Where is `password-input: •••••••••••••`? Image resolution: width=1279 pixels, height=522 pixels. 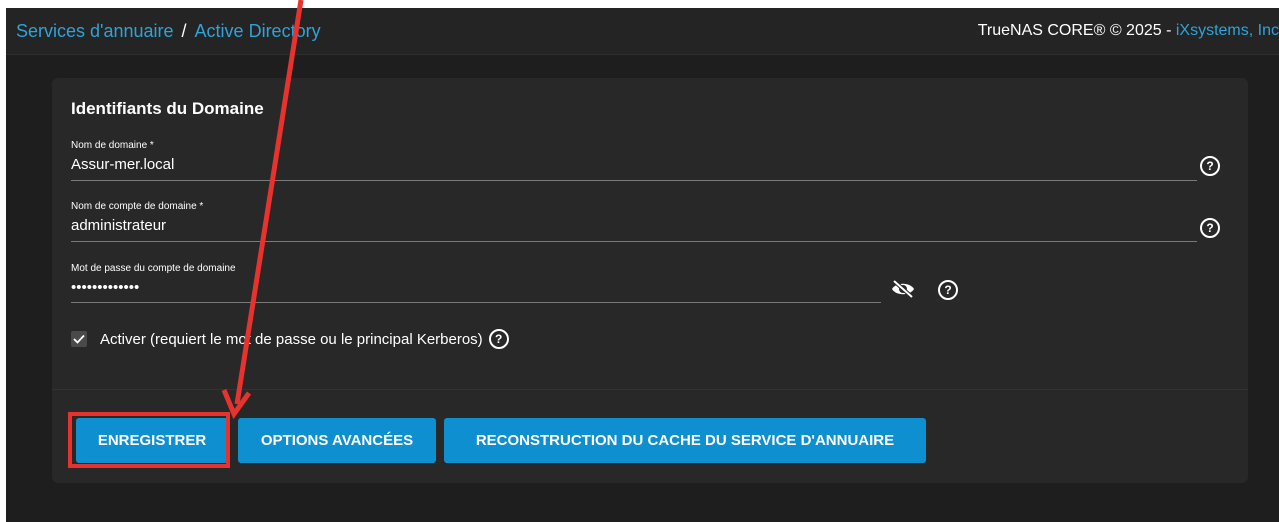 password-input: ••••••••••••• is located at coordinates (153, 287).